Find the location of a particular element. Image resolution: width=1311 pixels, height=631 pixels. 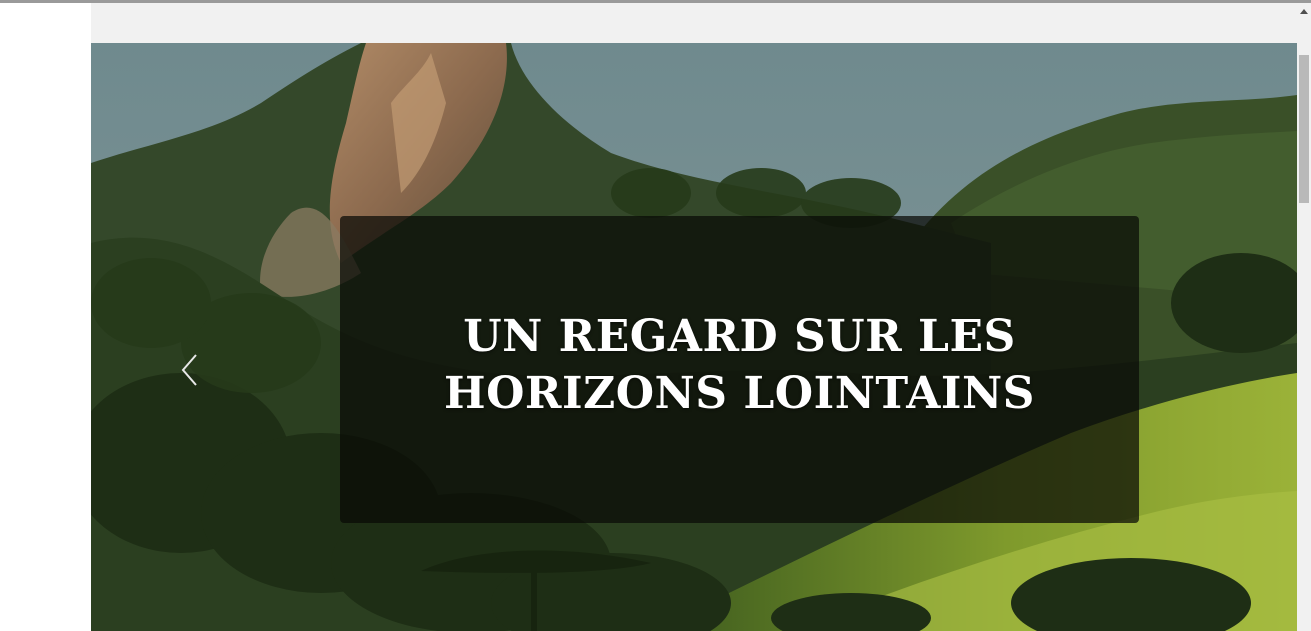

scrollbar-thumb is located at coordinates (1304, 129).